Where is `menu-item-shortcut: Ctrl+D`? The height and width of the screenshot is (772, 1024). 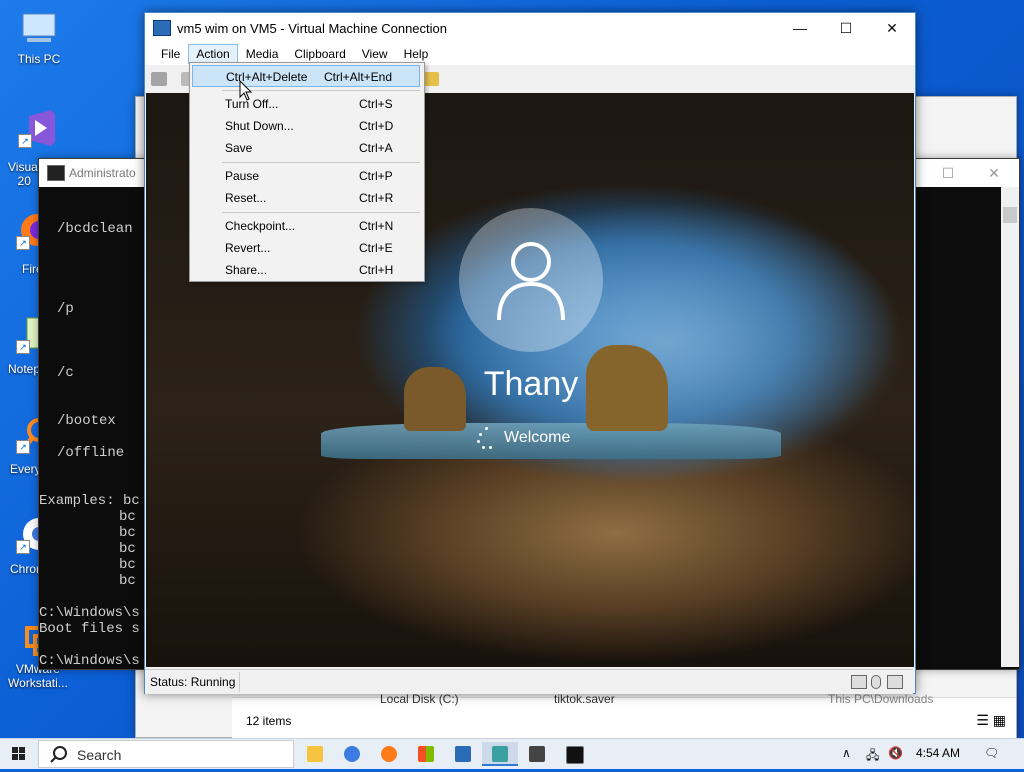 menu-item-shortcut: Ctrl+D is located at coordinates (376, 126).